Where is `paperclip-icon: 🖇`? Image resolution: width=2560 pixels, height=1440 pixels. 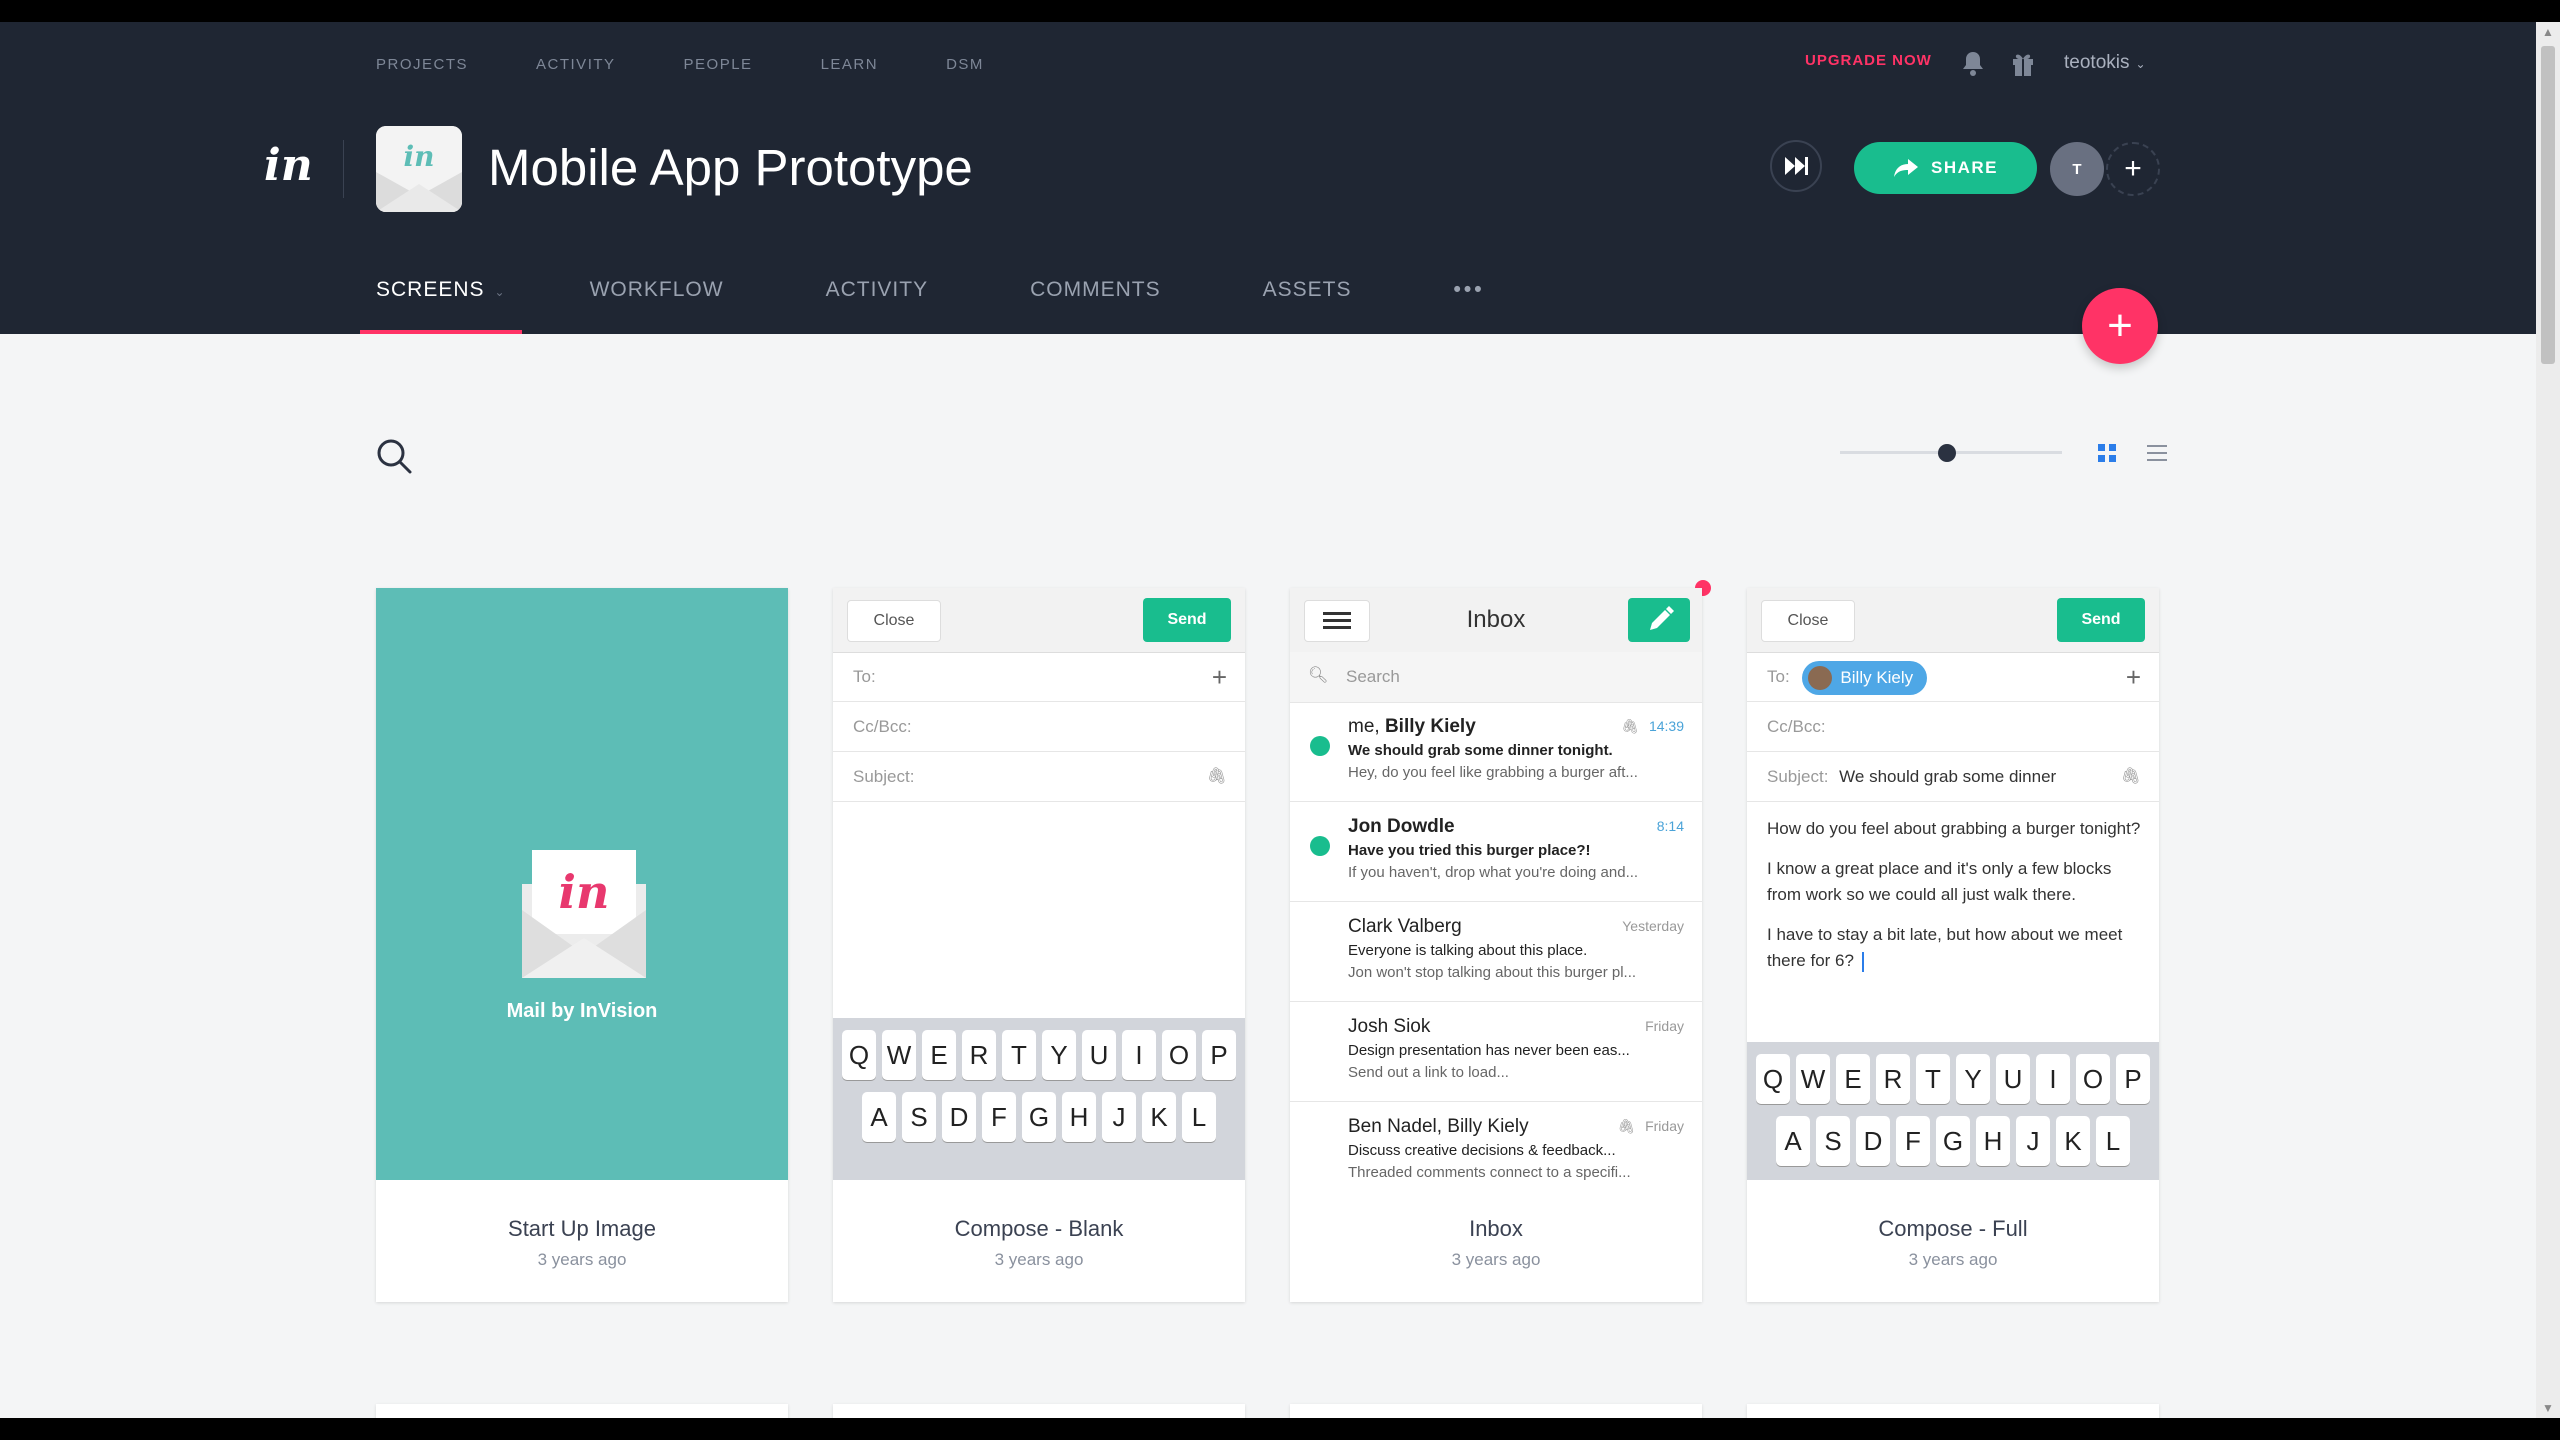 paperclip-icon: 🖇 is located at coordinates (2130, 776).